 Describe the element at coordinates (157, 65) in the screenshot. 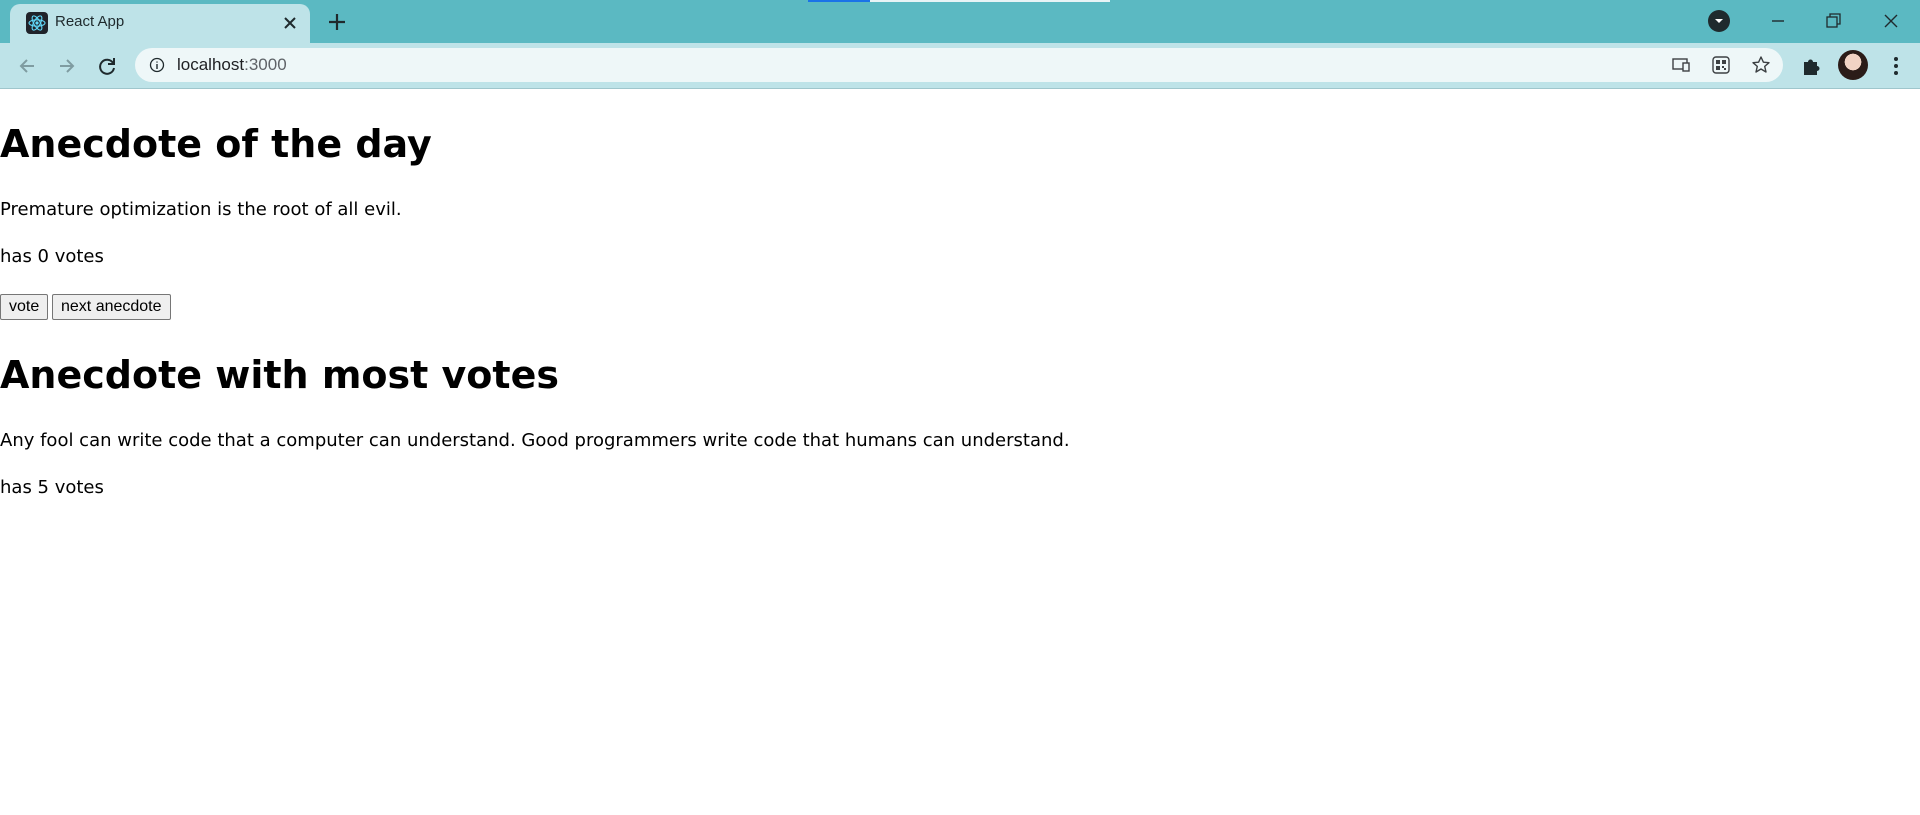

I see `info-icon` at that location.